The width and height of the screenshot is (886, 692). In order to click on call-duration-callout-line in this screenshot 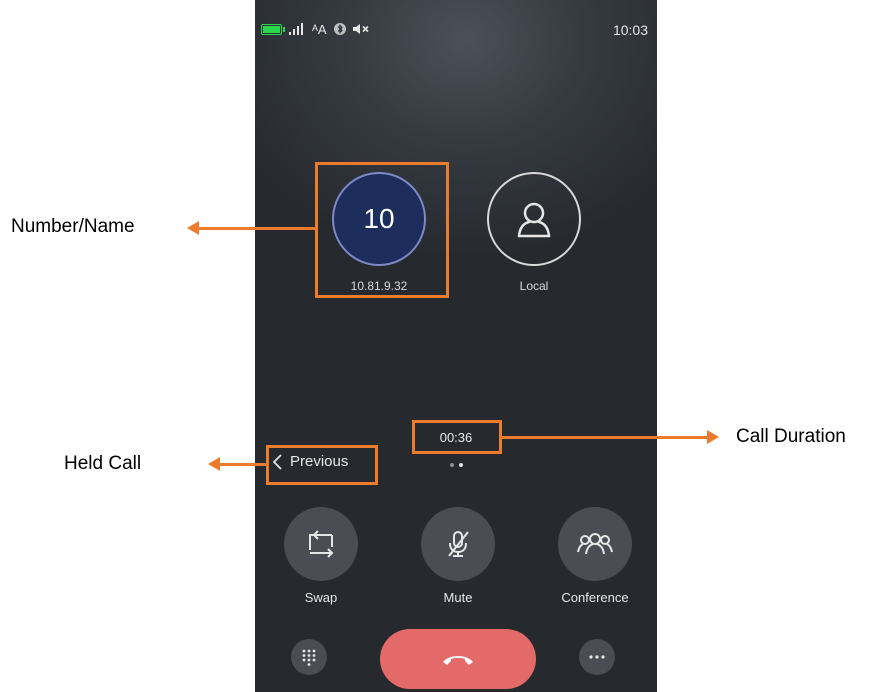, I will do `click(605, 437)`.